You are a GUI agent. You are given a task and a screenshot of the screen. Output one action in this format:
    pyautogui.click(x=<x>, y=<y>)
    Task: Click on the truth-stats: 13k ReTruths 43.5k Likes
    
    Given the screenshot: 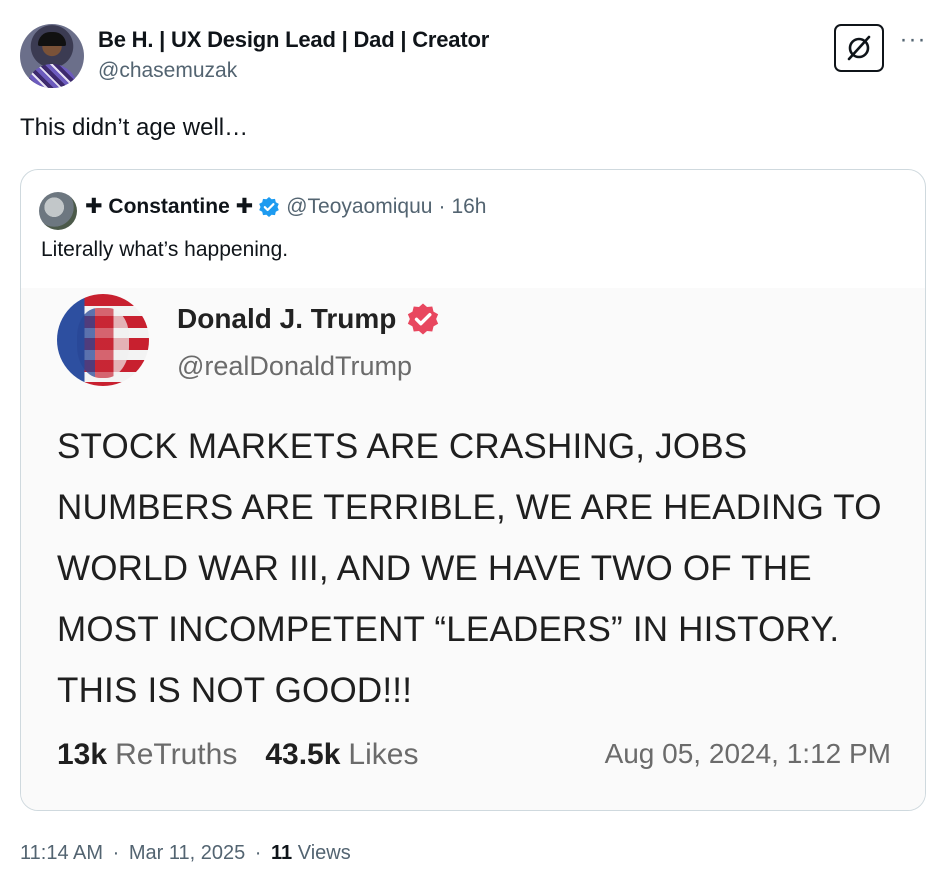 What is the action you would take?
    pyautogui.click(x=237, y=755)
    